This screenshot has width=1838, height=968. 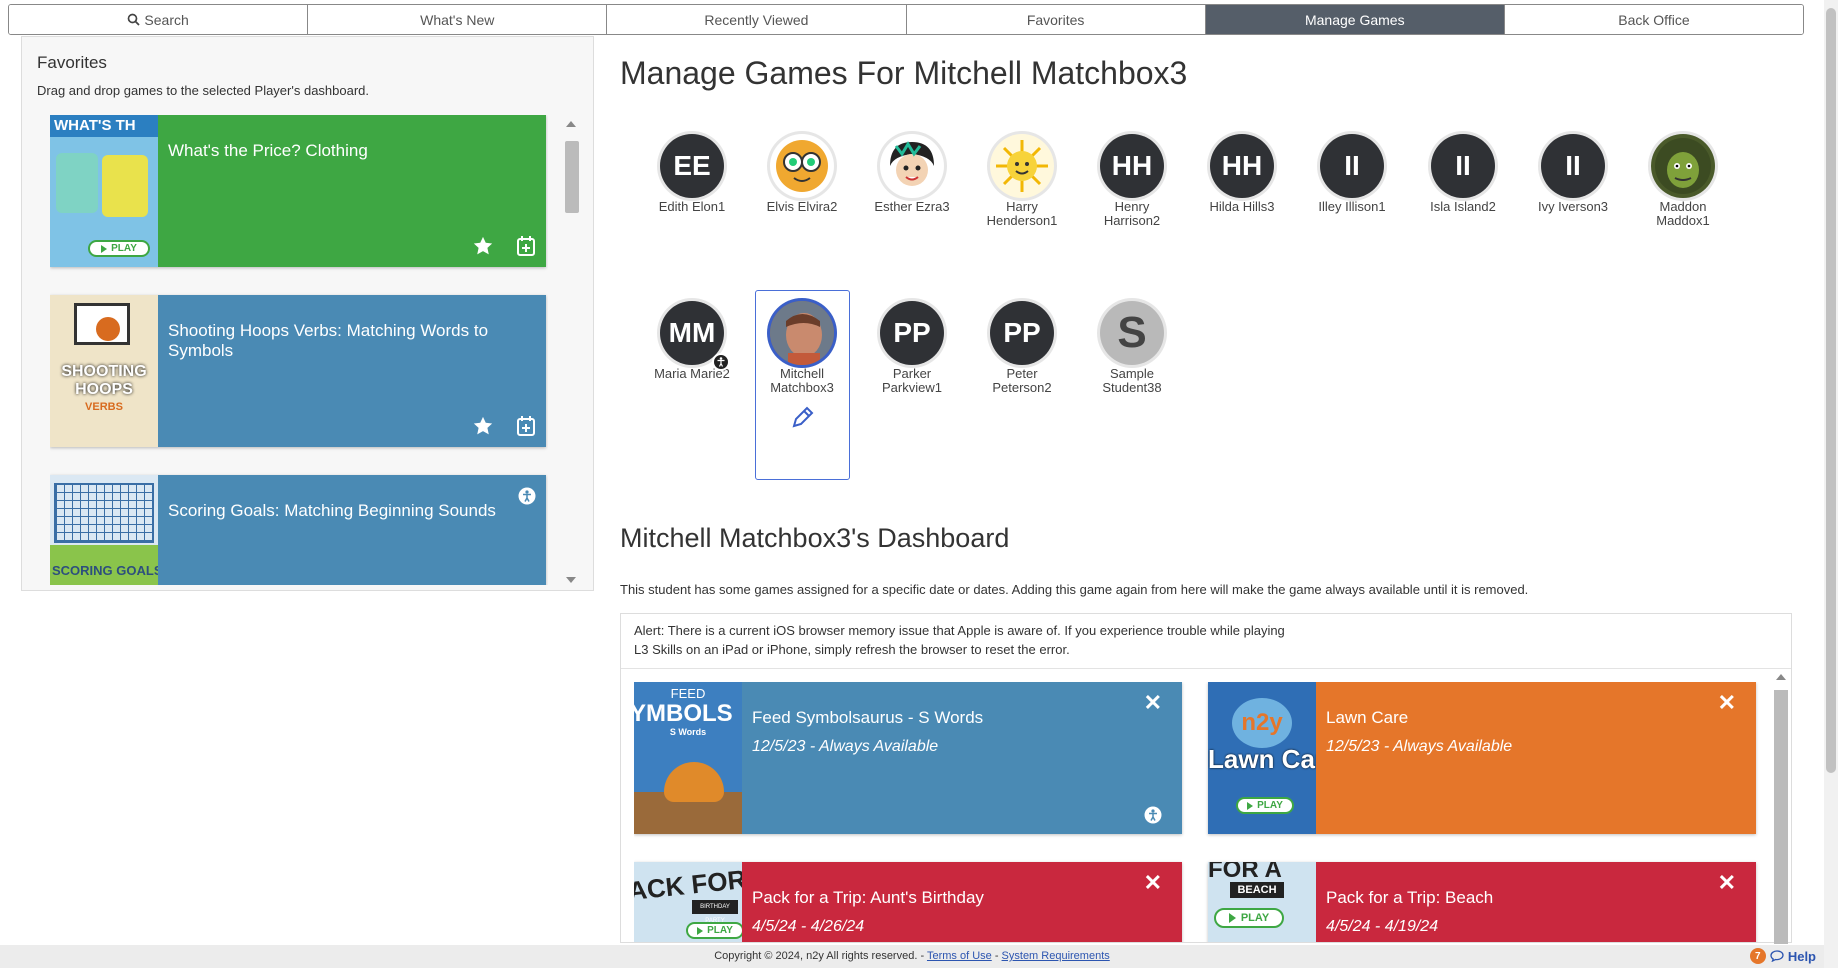 I want to click on page-scroll-thumb, so click(x=1831, y=390).